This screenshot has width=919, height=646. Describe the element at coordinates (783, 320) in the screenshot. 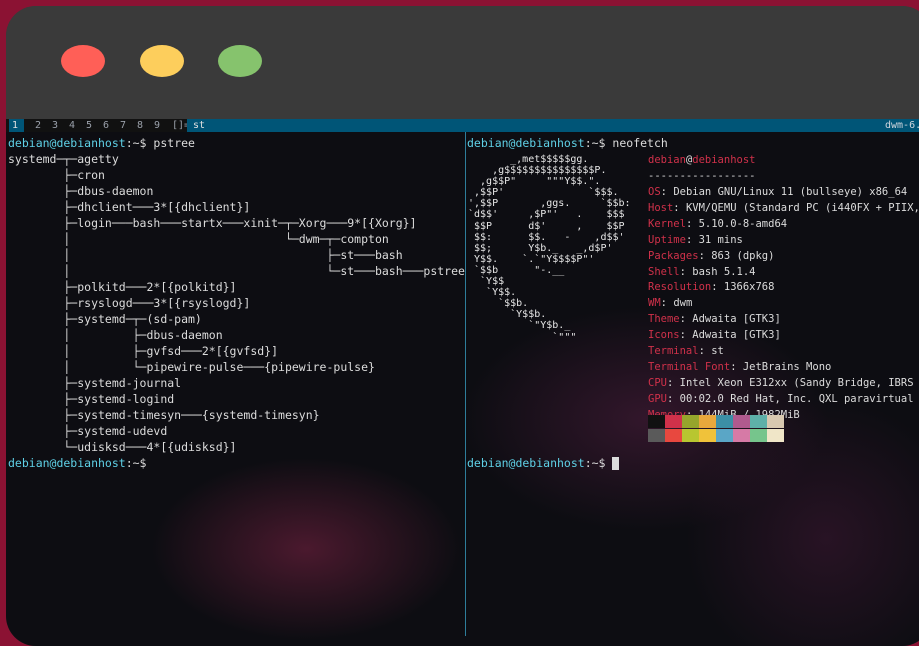

I see `sysinfo-row: Theme: Adwaita [GTK3]` at that location.